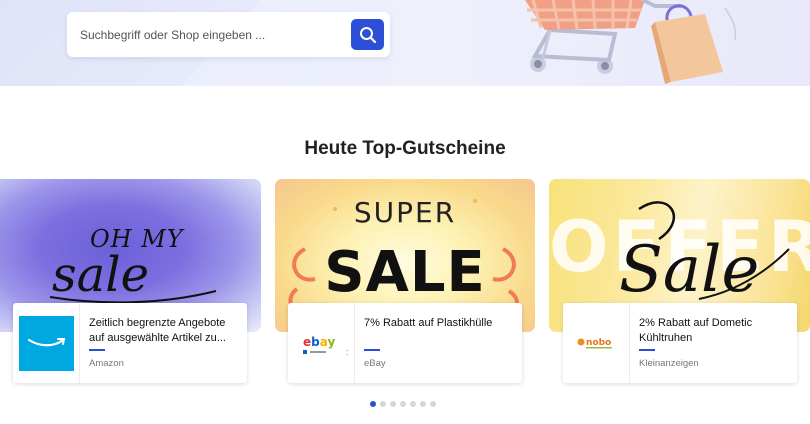 The width and height of the screenshot is (810, 424). I want to click on coupon-title: 2% Rabatt auf Dometic Kühltruhen, so click(714, 331).